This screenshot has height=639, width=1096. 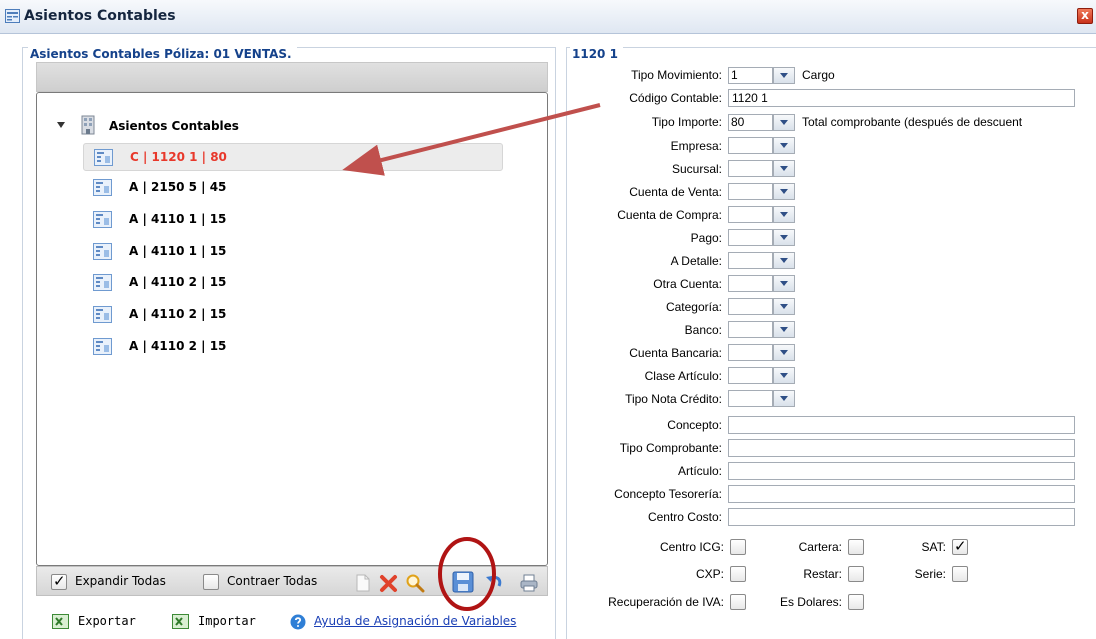 What do you see at coordinates (178, 314) in the screenshot?
I see `tree-item-label: A | 4110 2 | 15` at bounding box center [178, 314].